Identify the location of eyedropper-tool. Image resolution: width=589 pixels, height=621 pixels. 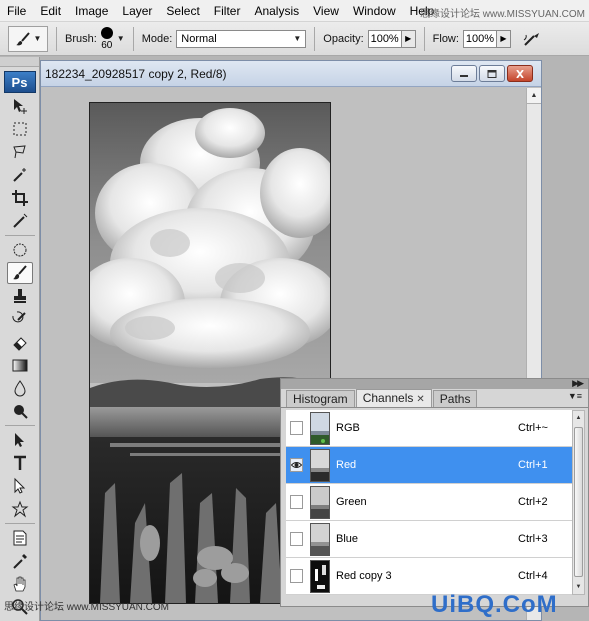
(20, 561).